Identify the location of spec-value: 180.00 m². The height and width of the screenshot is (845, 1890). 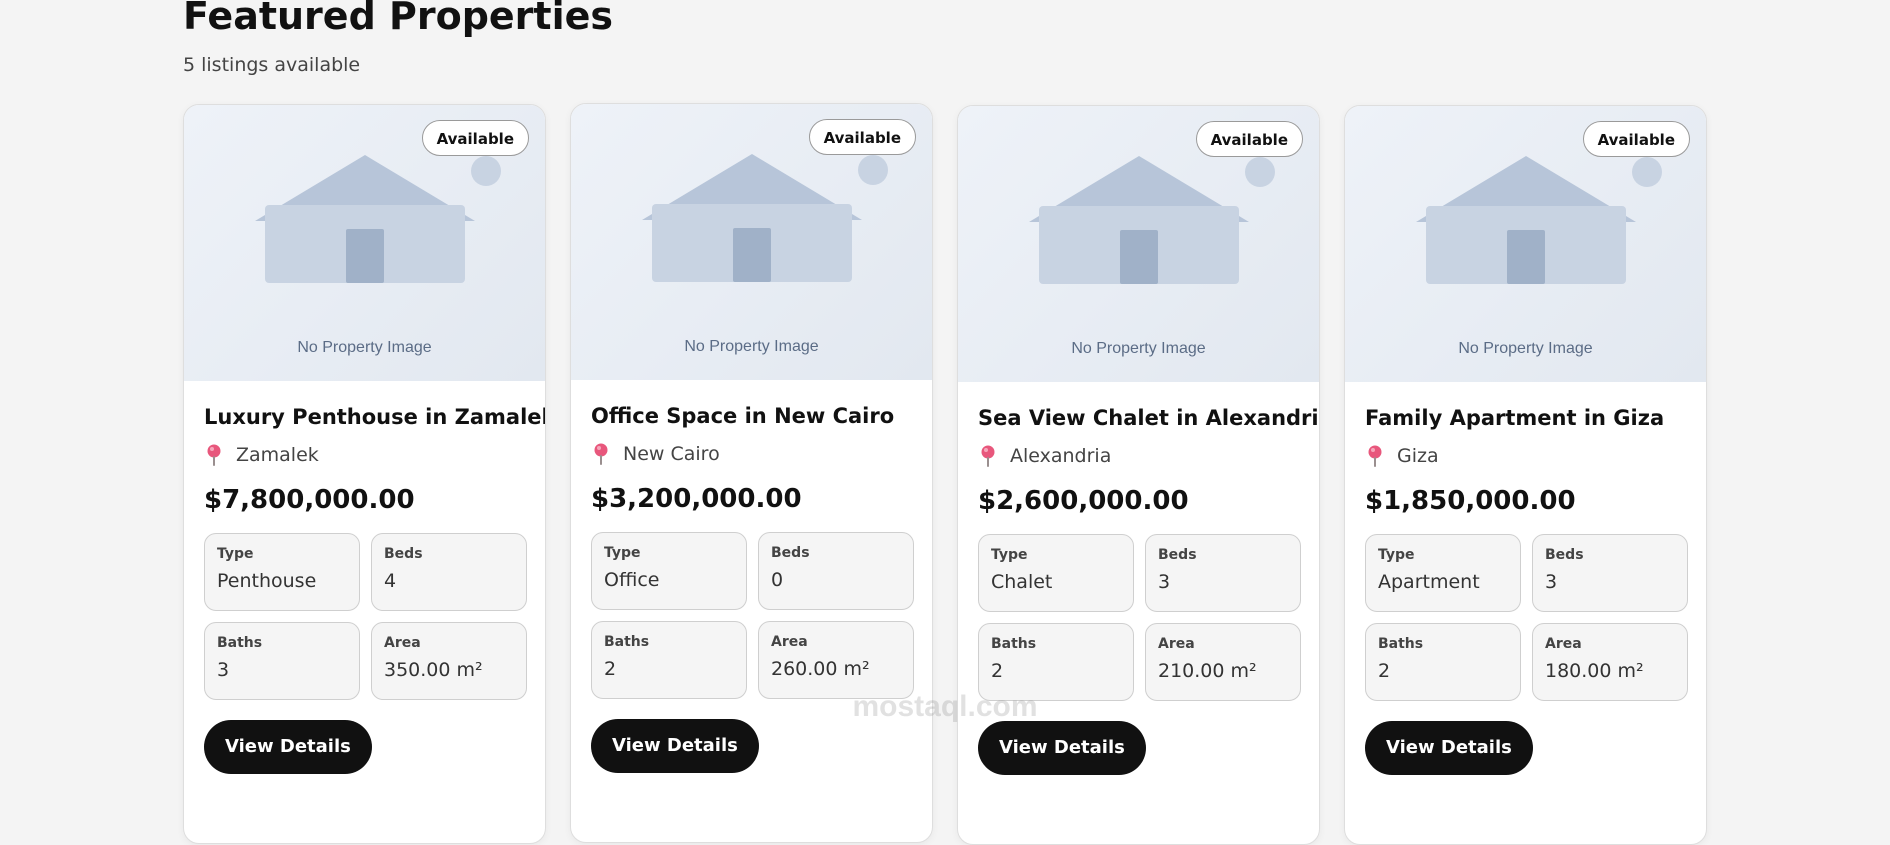
(1594, 671).